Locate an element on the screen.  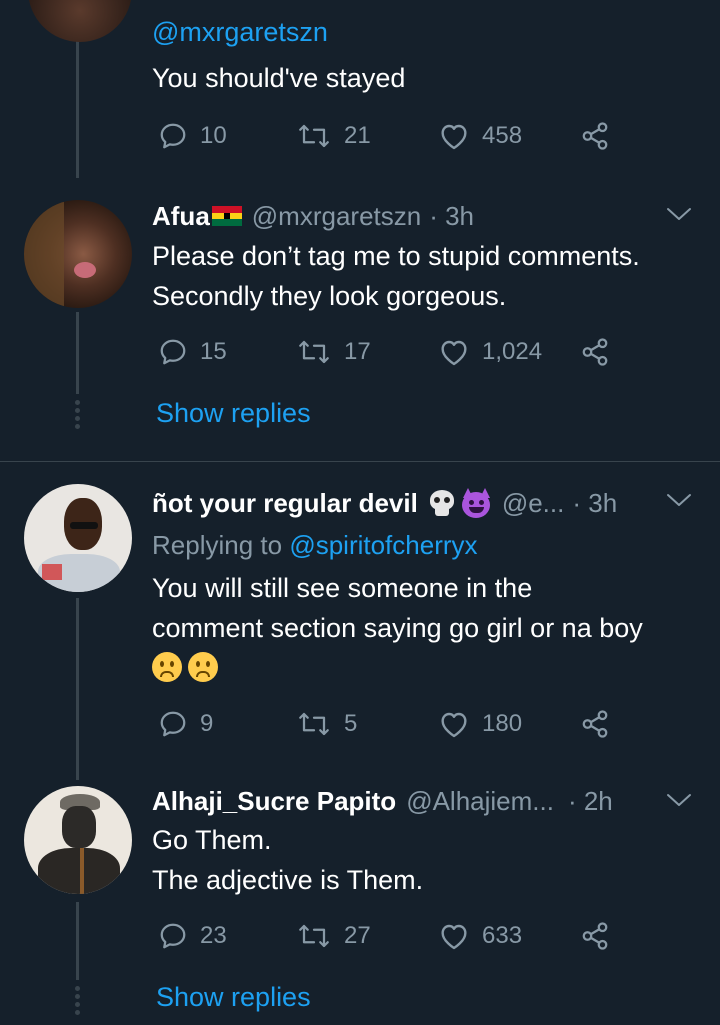
retweet-button: 27 is located at coordinates (333, 936).